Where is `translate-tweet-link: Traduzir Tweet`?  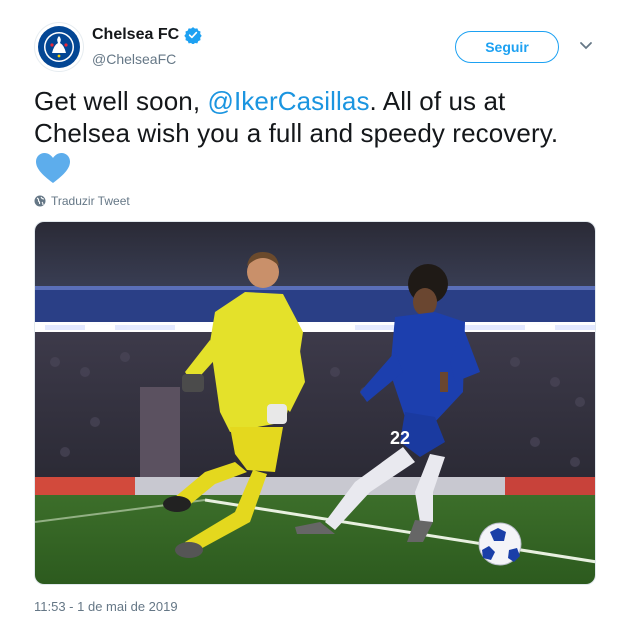
translate-tweet-link: Traduzir Tweet is located at coordinates (82, 201).